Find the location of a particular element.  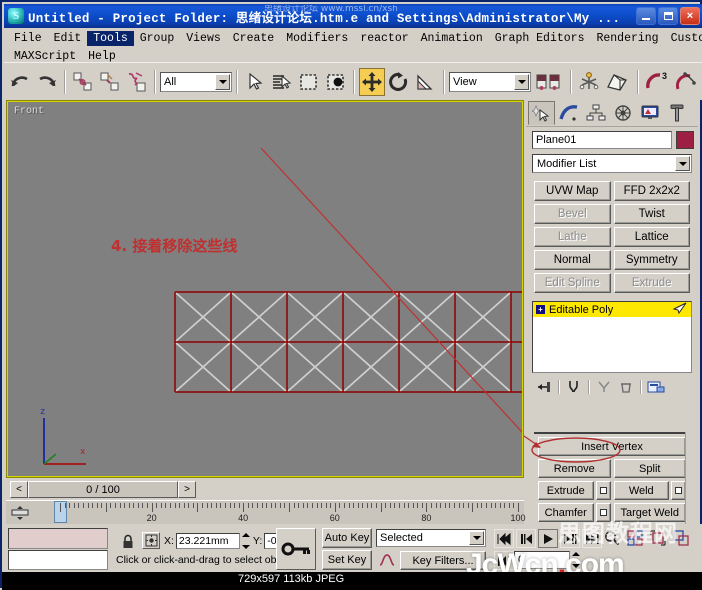

absolute-relative-transform-icon is located at coordinates (151, 540).